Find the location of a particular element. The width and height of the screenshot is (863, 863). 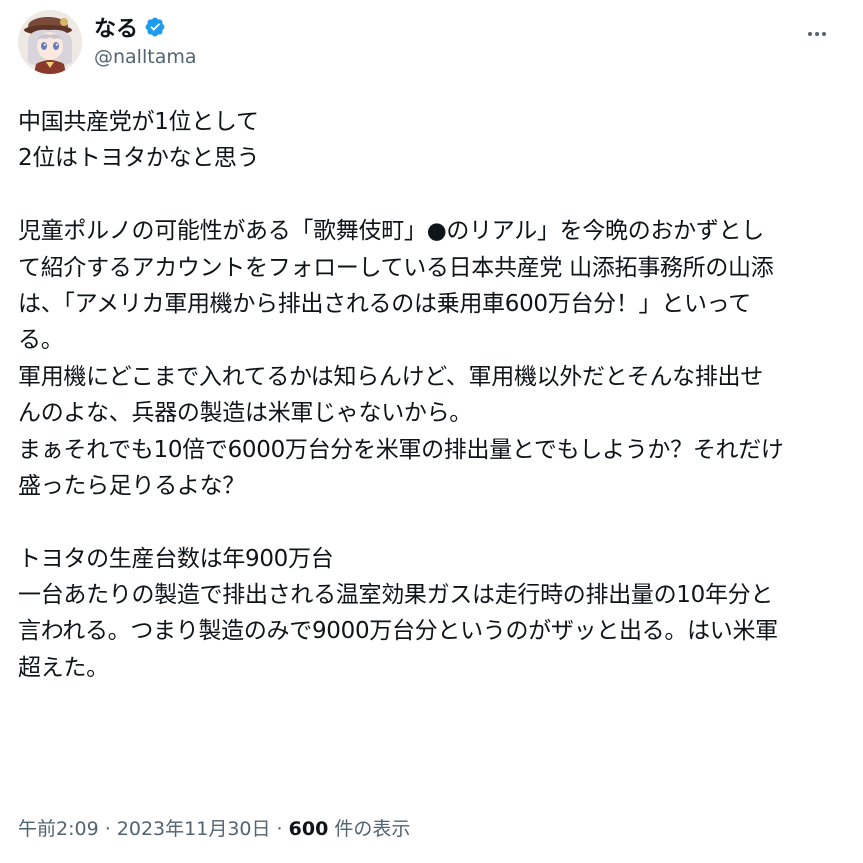

tweet-text-line: 2位はトヨタかなと思う is located at coordinates (139, 158).